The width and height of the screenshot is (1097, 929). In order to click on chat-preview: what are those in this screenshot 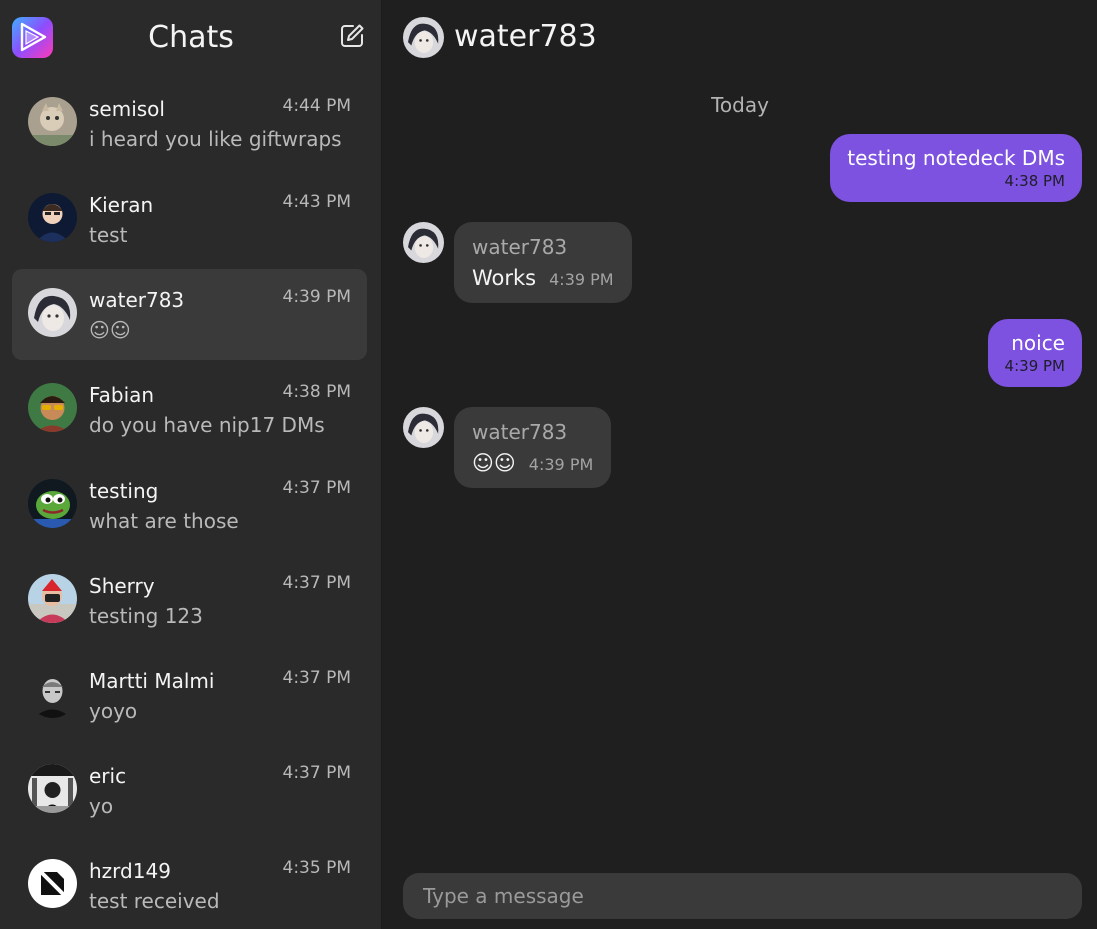, I will do `click(164, 521)`.